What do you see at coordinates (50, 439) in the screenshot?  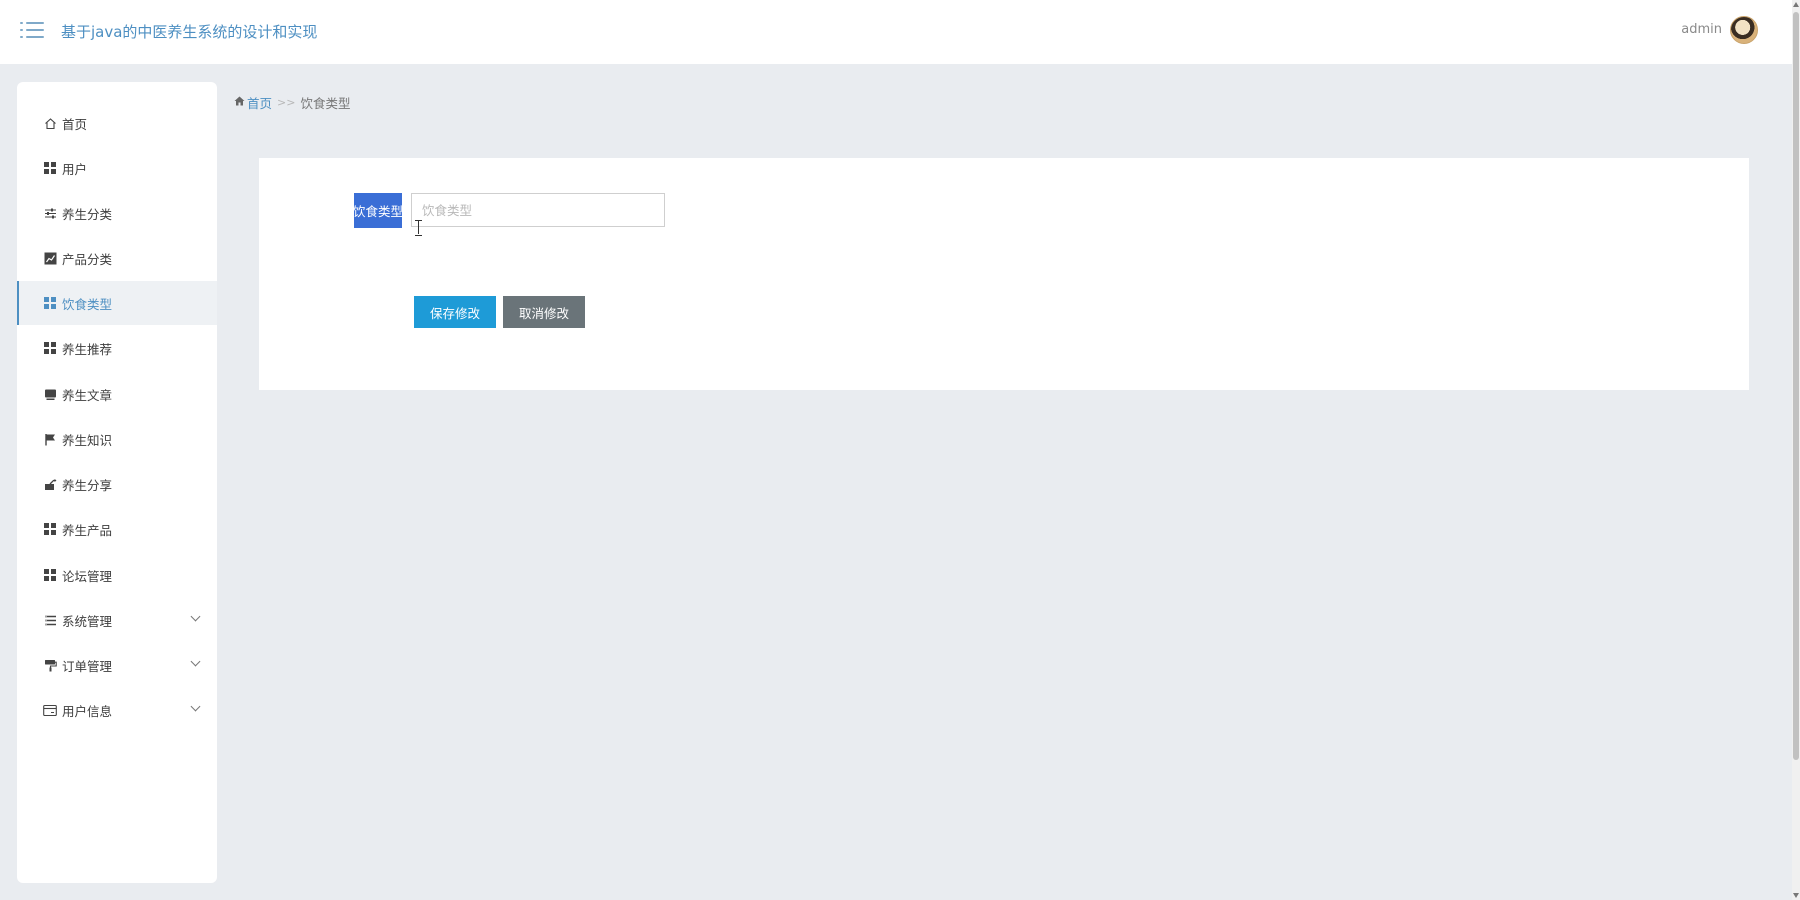 I see `flag-icon` at bounding box center [50, 439].